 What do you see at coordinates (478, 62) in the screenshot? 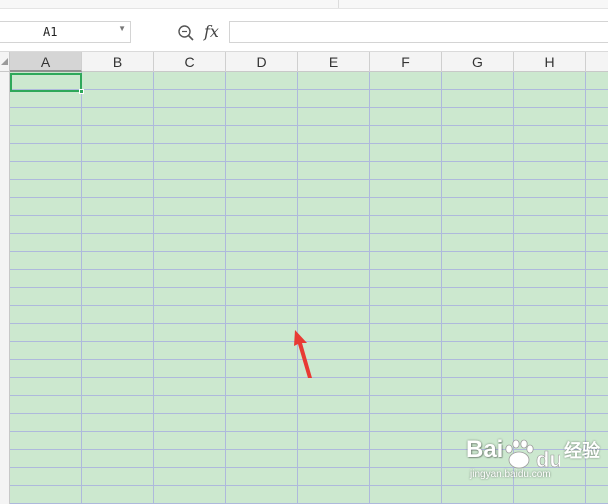
I see `column-header-g: G` at bounding box center [478, 62].